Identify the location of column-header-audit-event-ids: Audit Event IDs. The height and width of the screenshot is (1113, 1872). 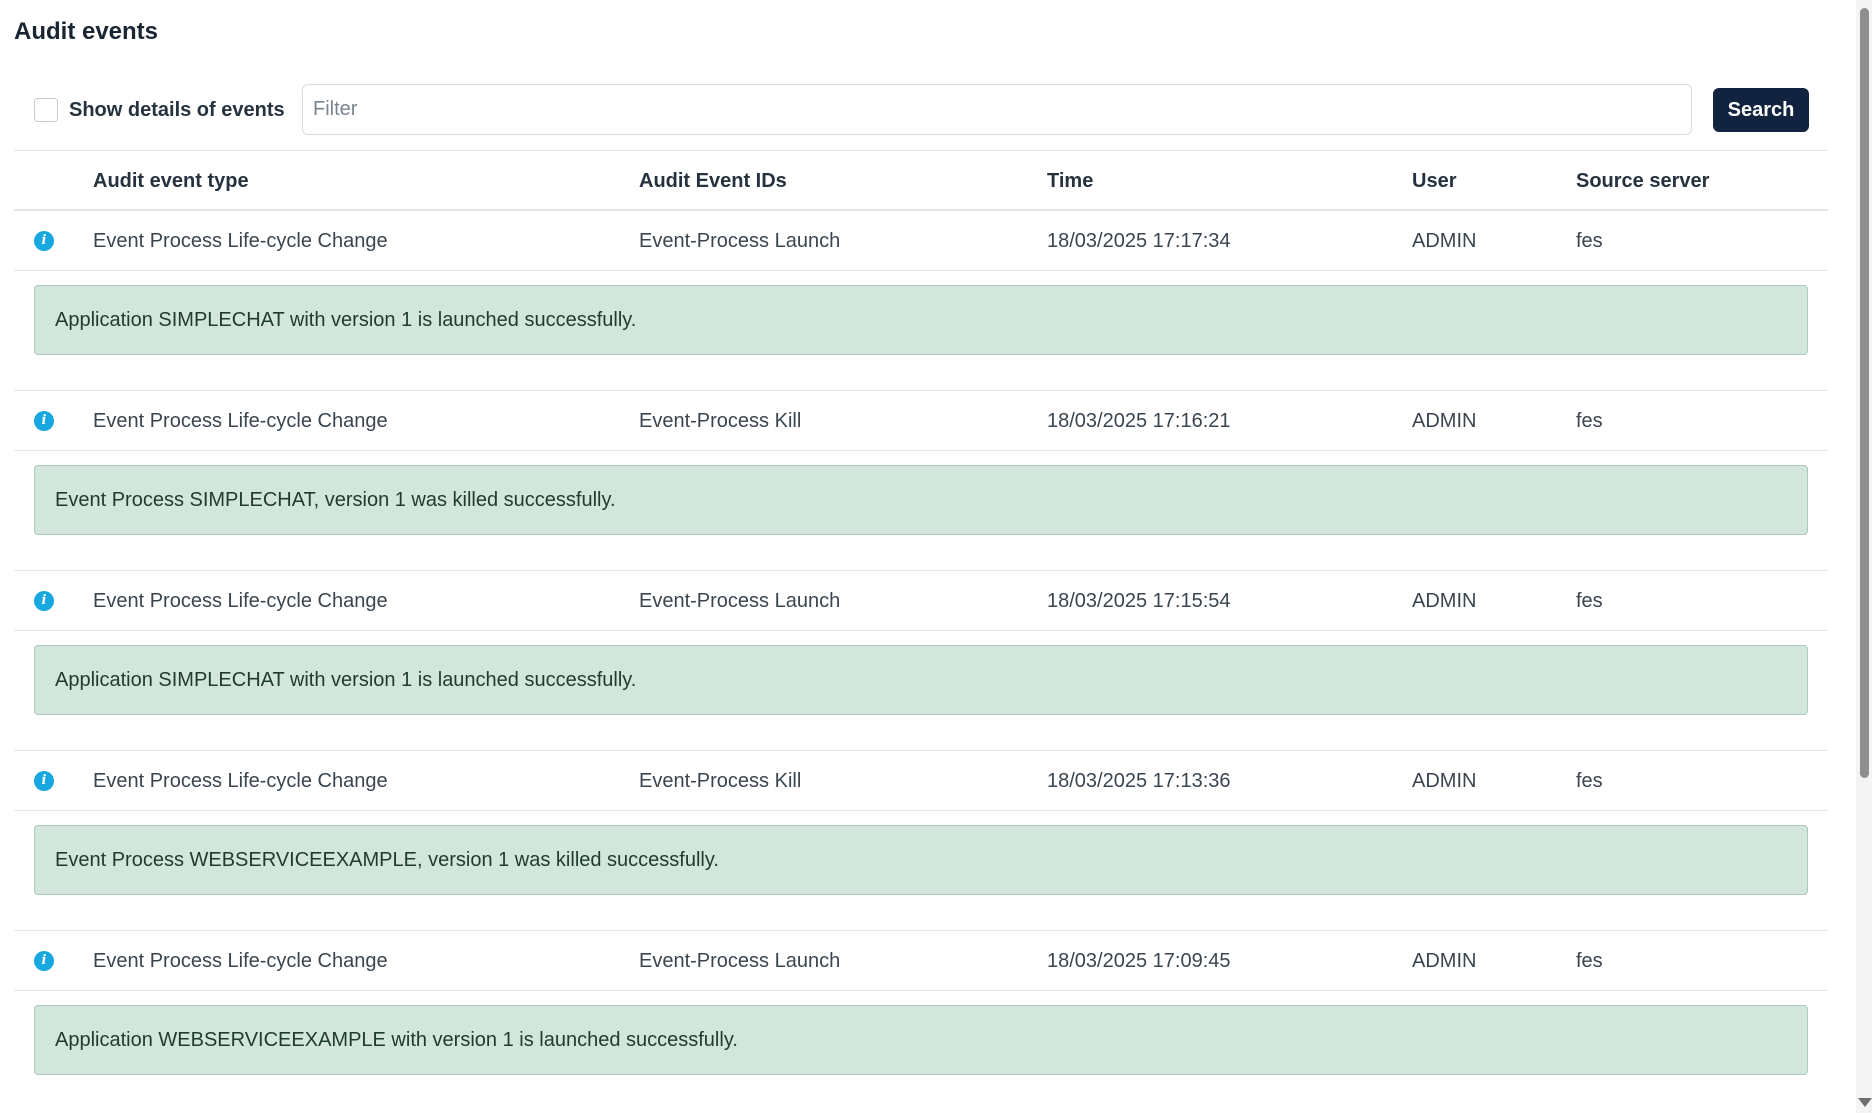
(713, 181).